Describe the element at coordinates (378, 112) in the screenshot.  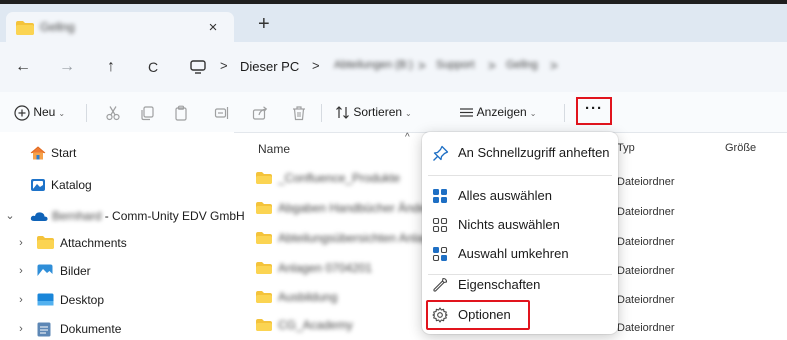
I see `sort-label: Sortieren` at that location.